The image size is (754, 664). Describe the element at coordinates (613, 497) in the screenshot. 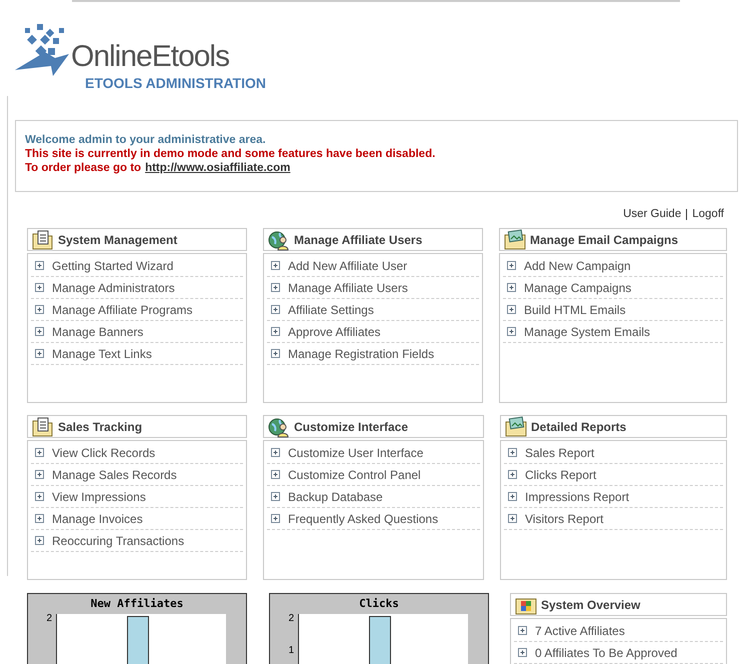

I see `menu-link: Impressions Report` at that location.